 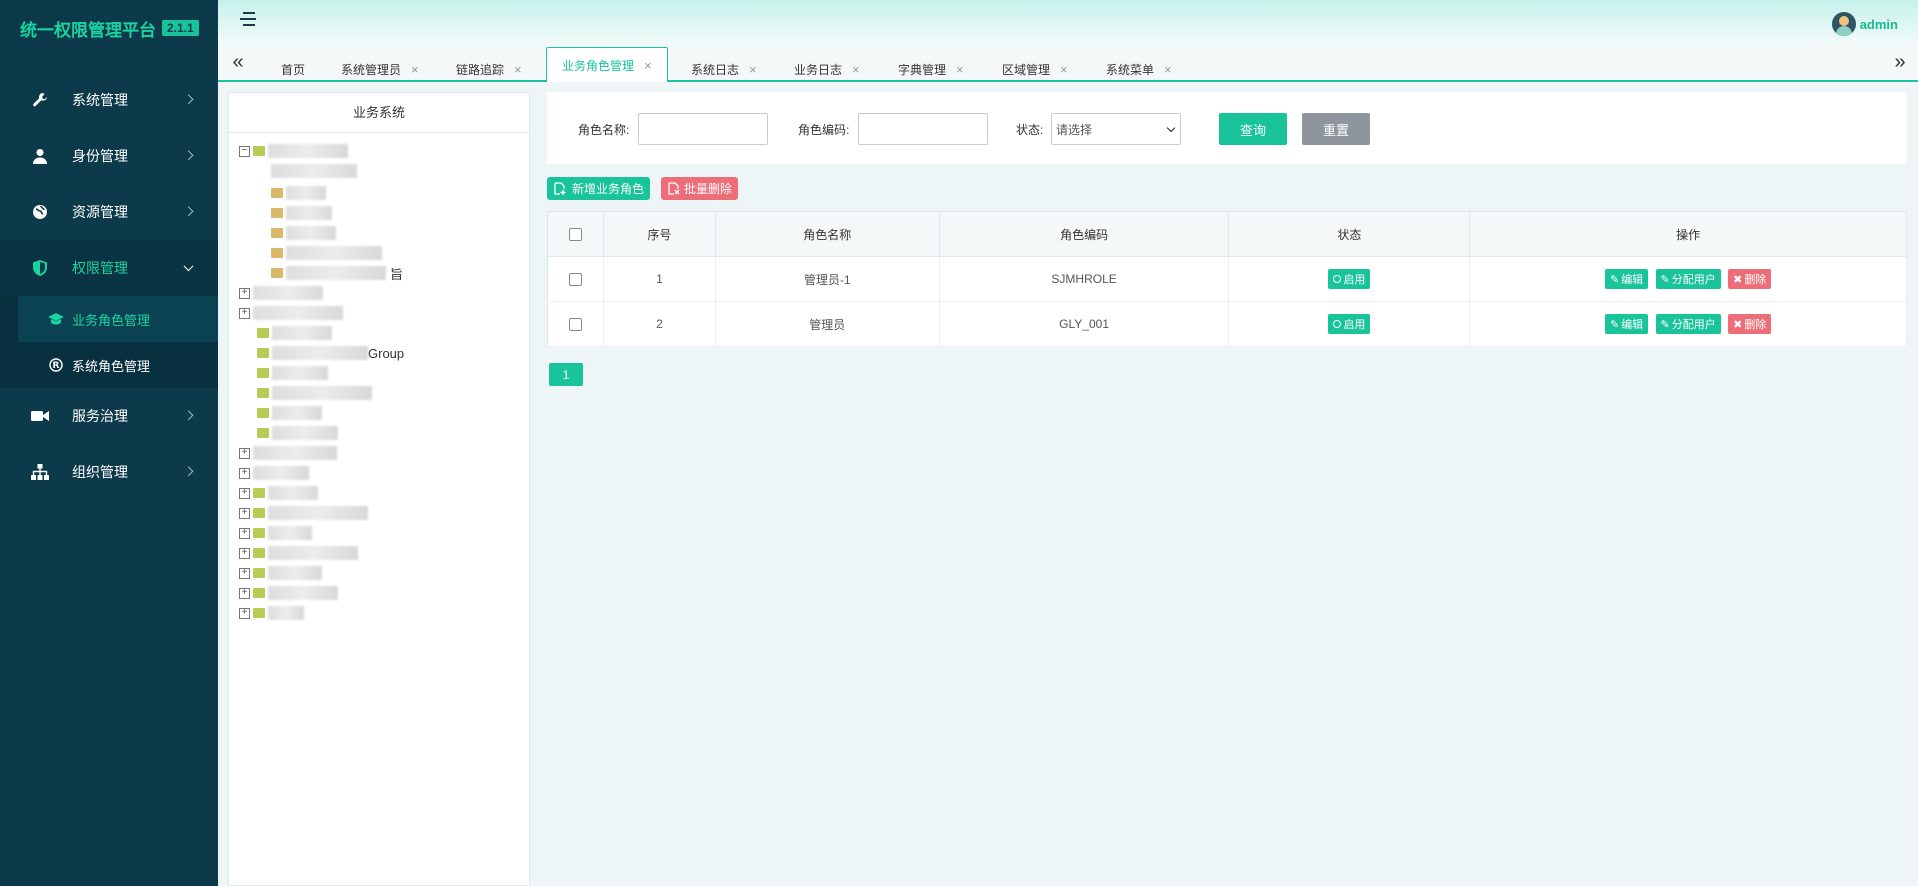 What do you see at coordinates (1084, 234) in the screenshot?
I see `column-header: 角色编码` at bounding box center [1084, 234].